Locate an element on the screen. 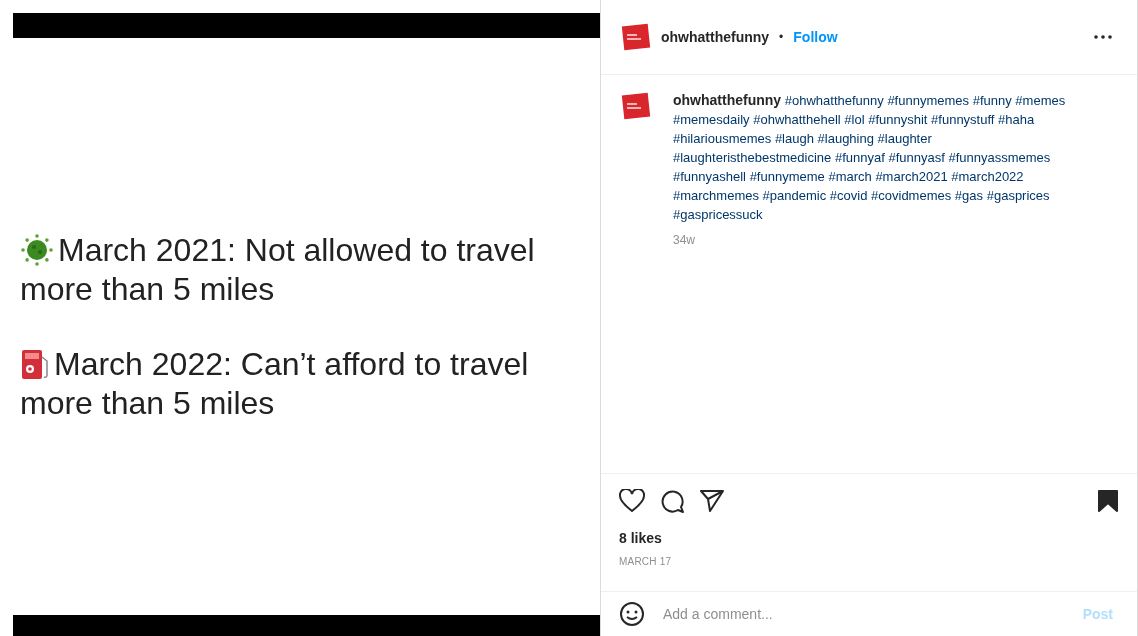 This screenshot has height=636, width=1138. hashtag-link: #funnyassmemes is located at coordinates (999, 157).